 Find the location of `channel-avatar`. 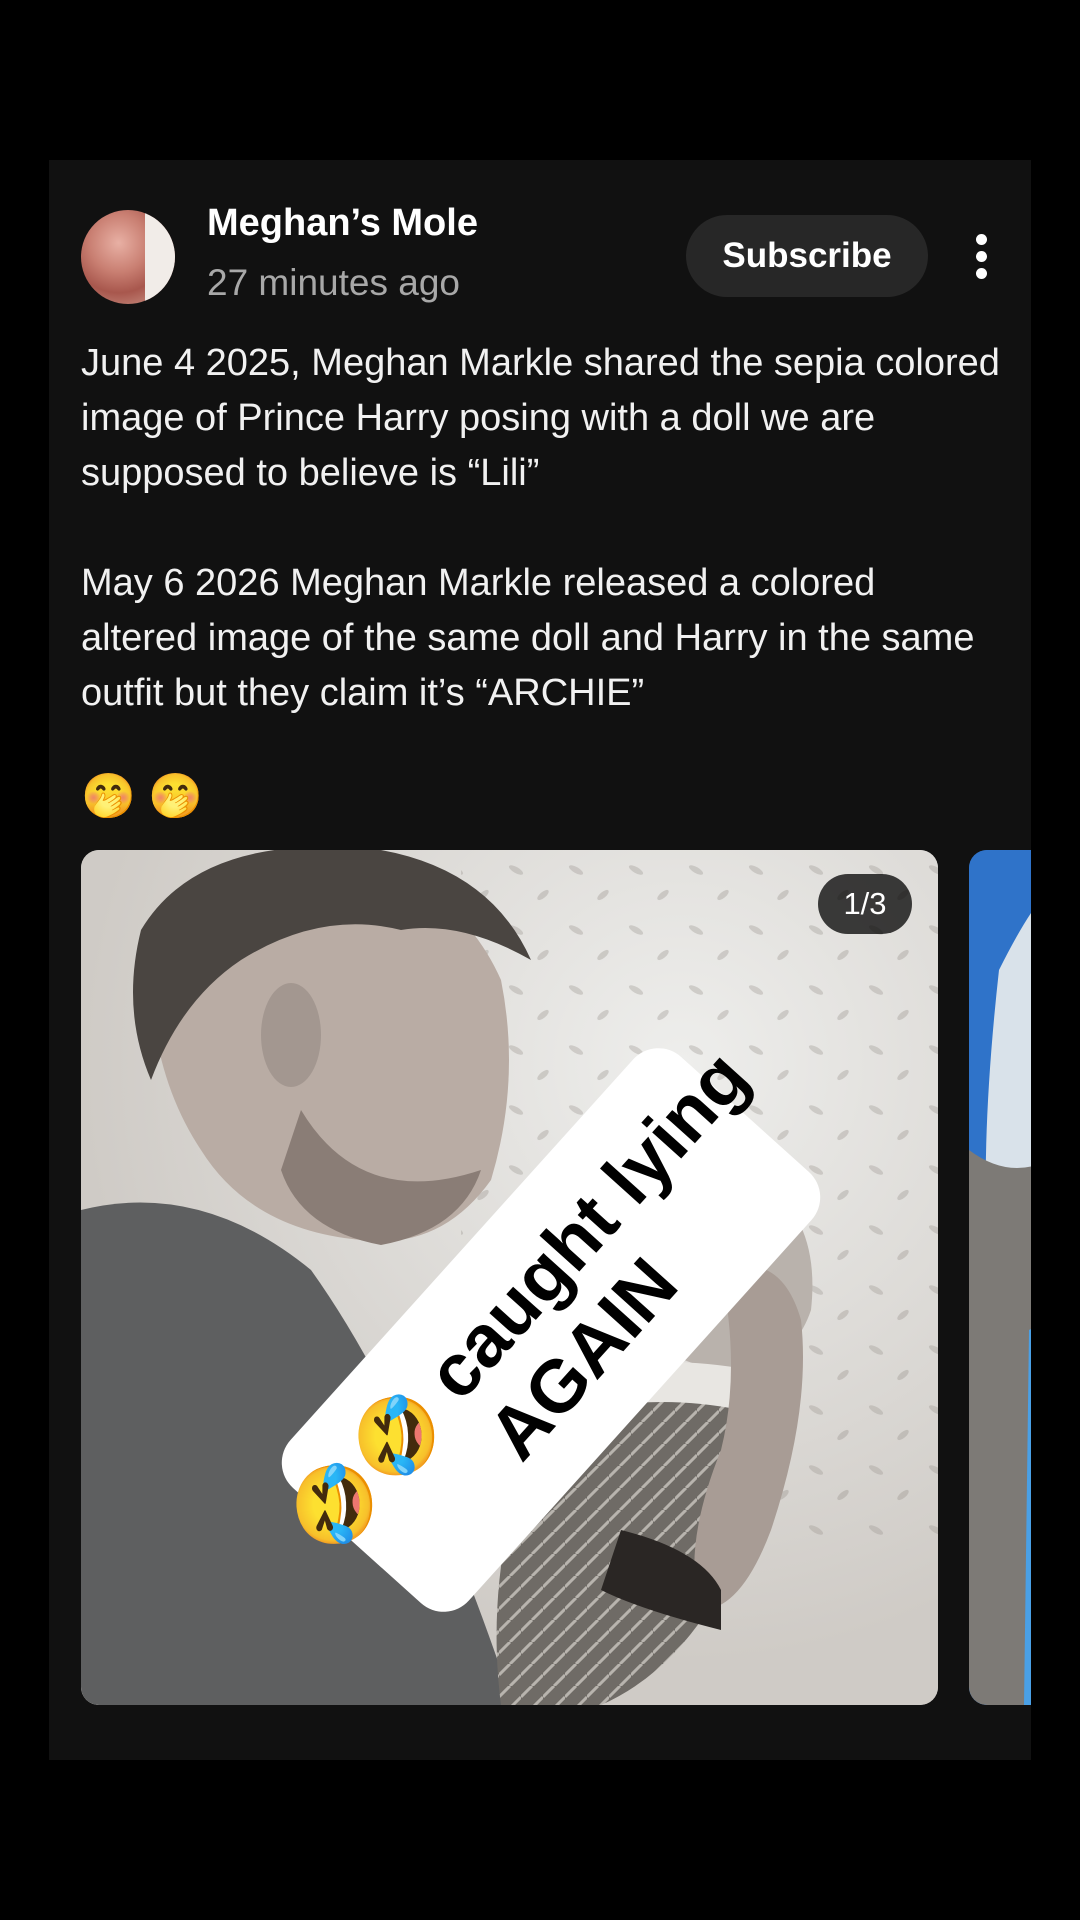

channel-avatar is located at coordinates (128, 257).